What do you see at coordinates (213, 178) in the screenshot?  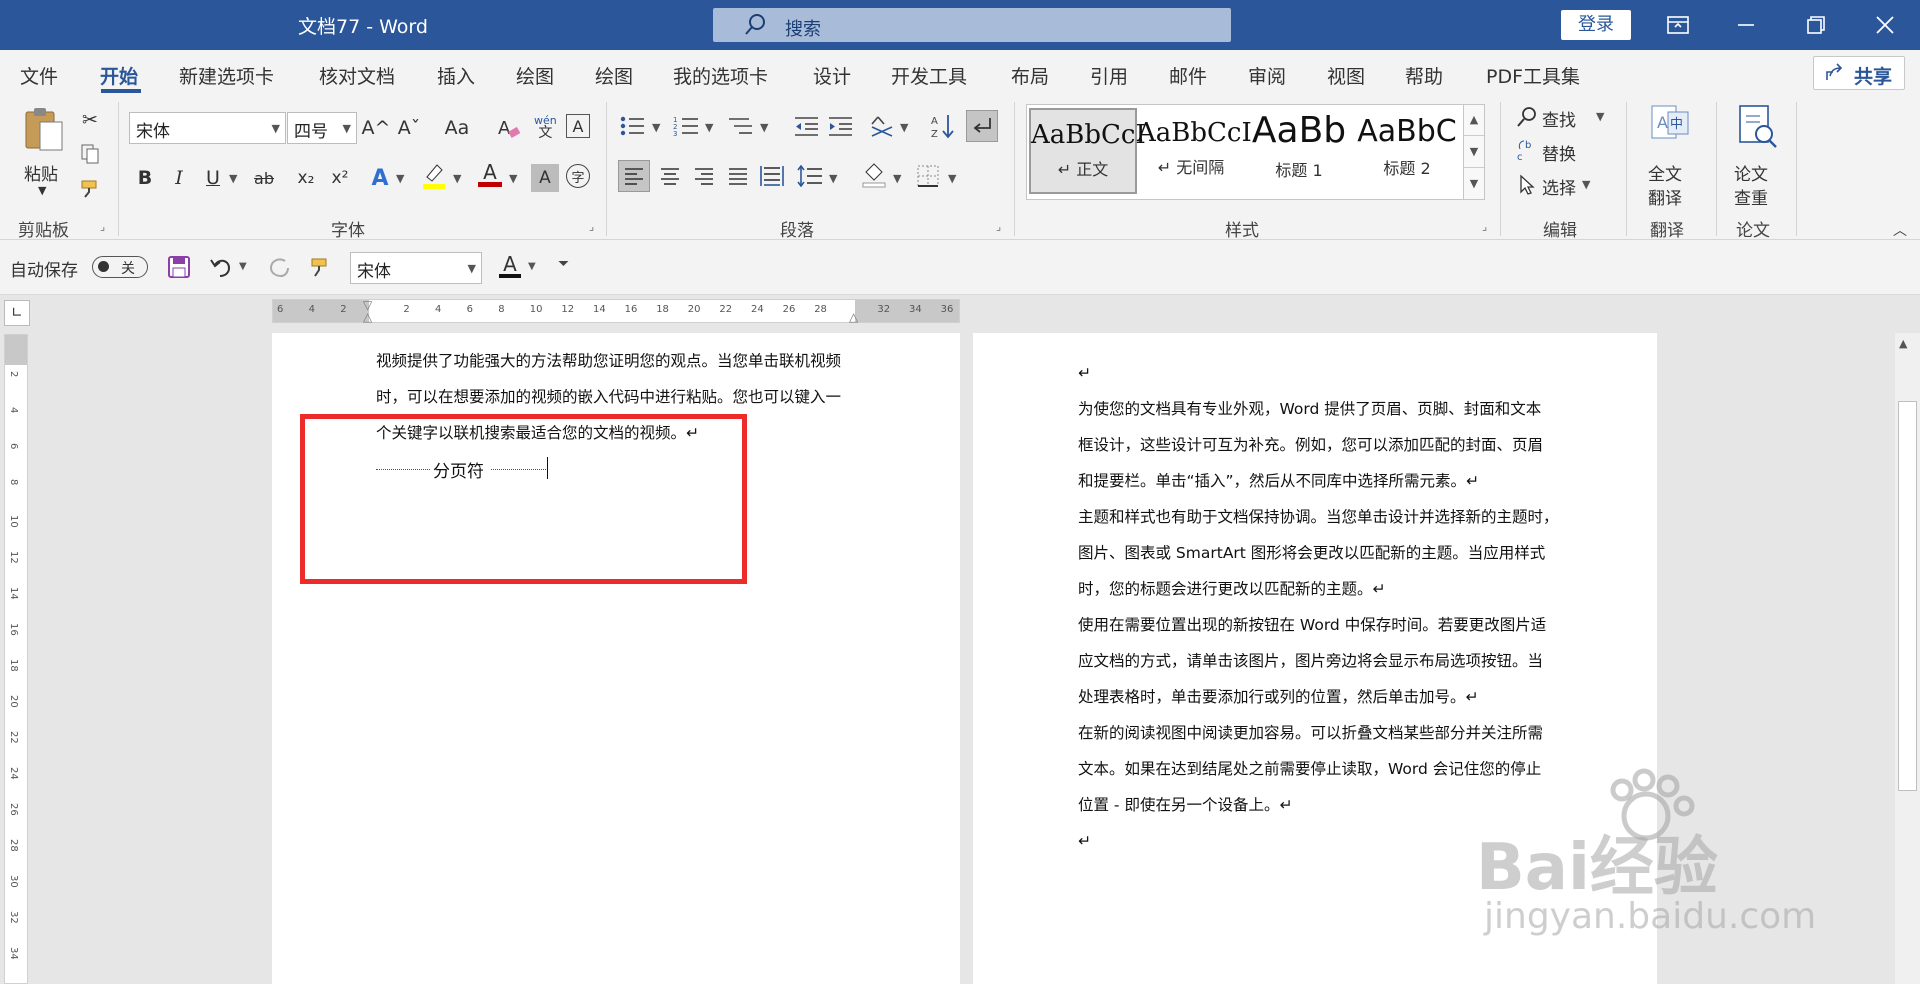 I see `underline-button: U` at bounding box center [213, 178].